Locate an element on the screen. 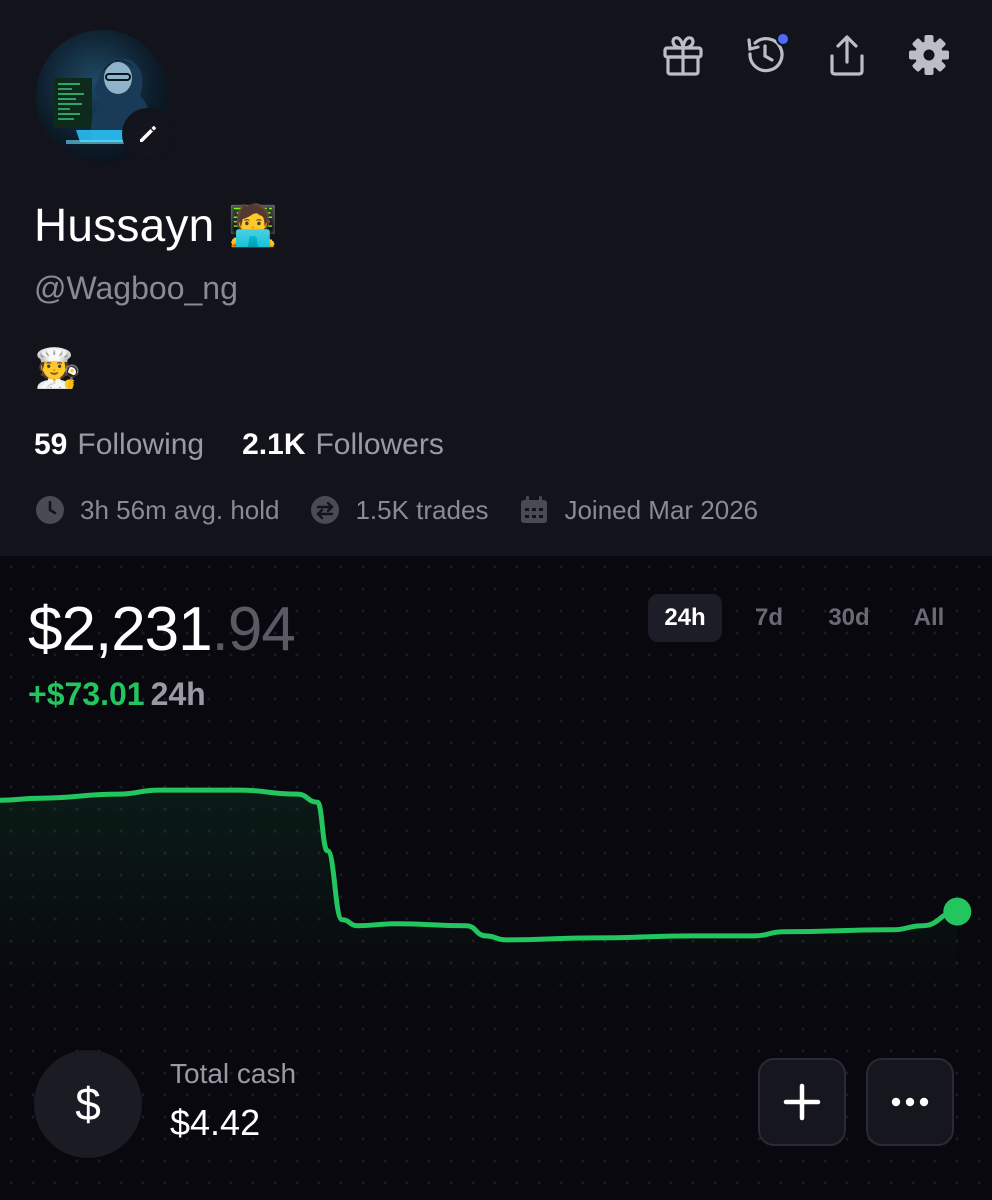 This screenshot has height=1200, width=992. avg-hold-text: 3h 56m avg. hold is located at coordinates (180, 509).